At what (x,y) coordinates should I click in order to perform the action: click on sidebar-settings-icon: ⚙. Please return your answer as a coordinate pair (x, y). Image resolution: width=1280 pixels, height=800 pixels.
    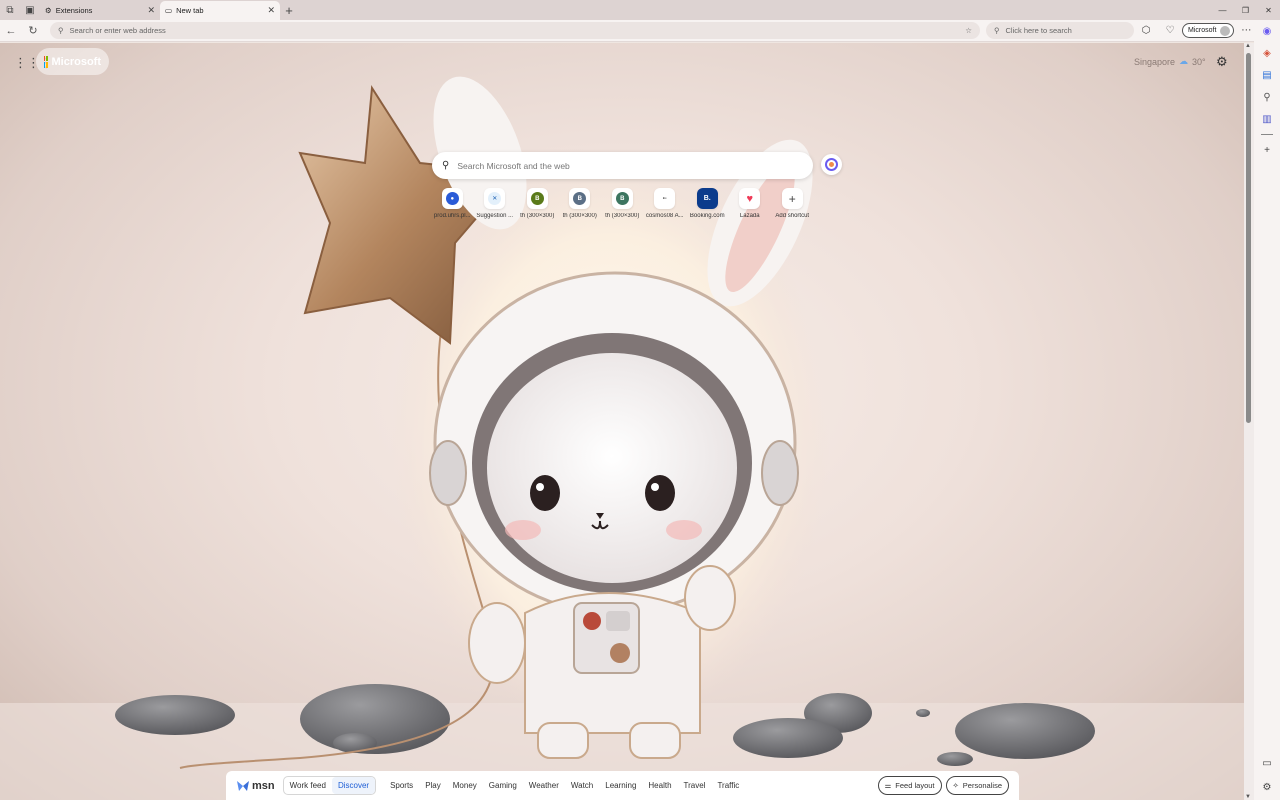
    Looking at the image, I should click on (1267, 787).